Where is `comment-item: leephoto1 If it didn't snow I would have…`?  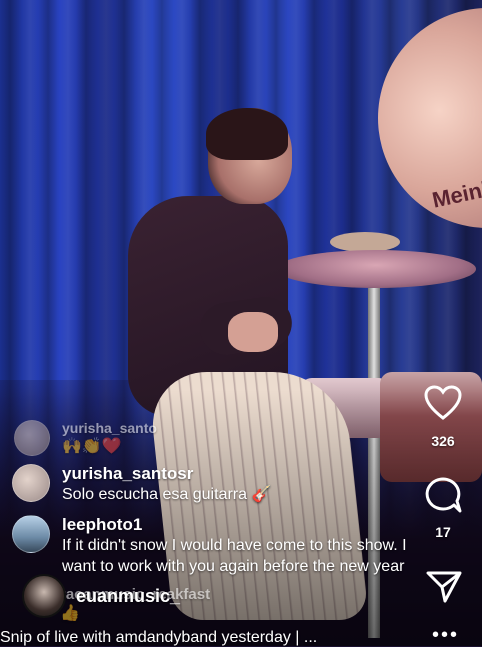 comment-item: leephoto1 If it didn't snow I would have… is located at coordinates (222, 546).